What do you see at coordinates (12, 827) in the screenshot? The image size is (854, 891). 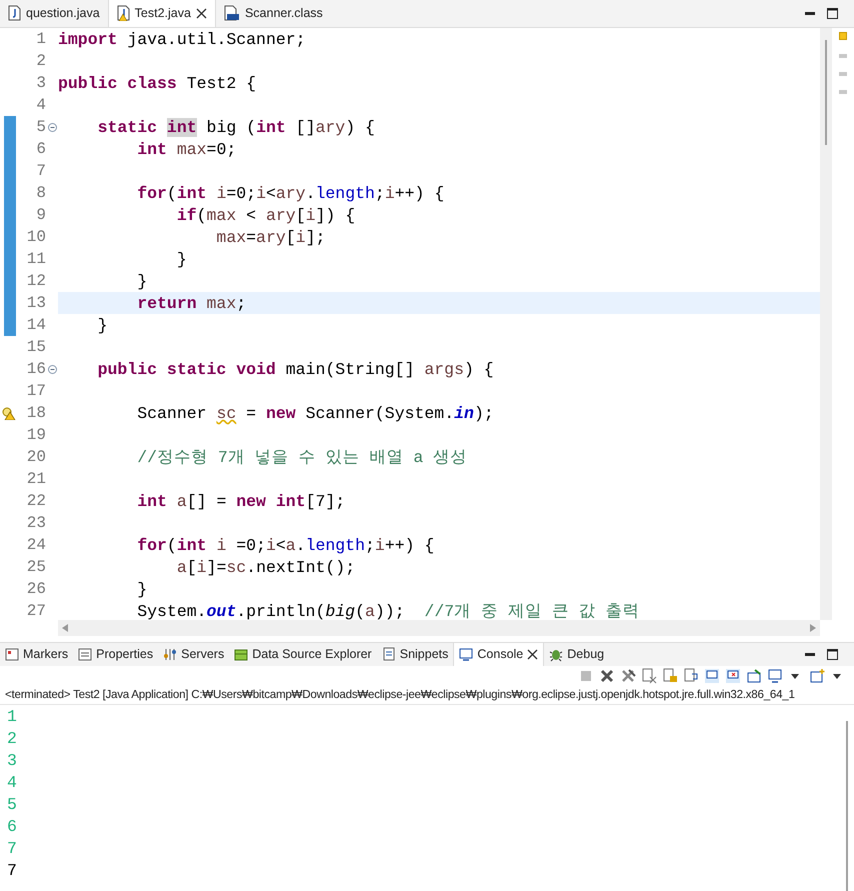 I see `console-line: 6` at bounding box center [12, 827].